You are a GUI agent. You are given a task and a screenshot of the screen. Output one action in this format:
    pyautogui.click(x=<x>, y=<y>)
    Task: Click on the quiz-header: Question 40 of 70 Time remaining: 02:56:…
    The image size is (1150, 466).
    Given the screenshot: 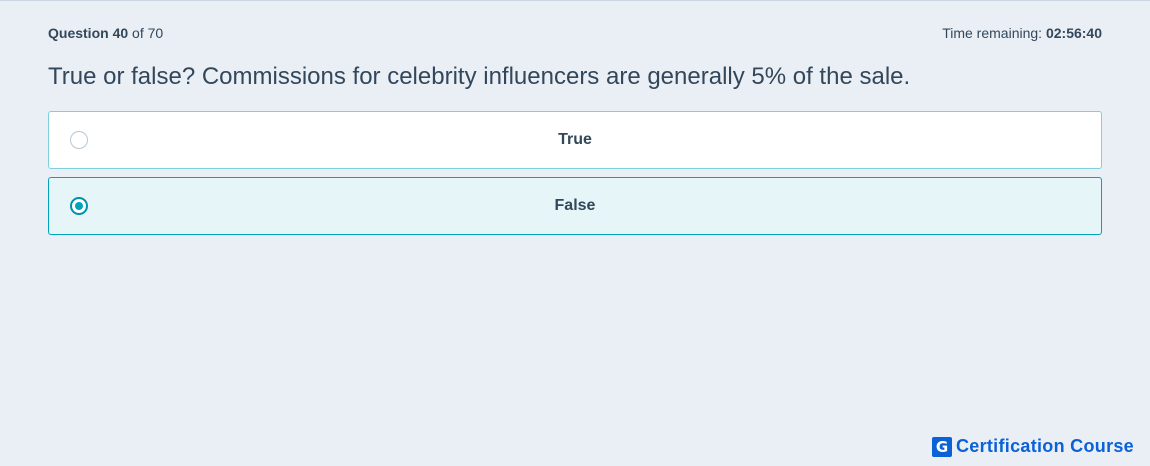 What is the action you would take?
    pyautogui.click(x=575, y=33)
    